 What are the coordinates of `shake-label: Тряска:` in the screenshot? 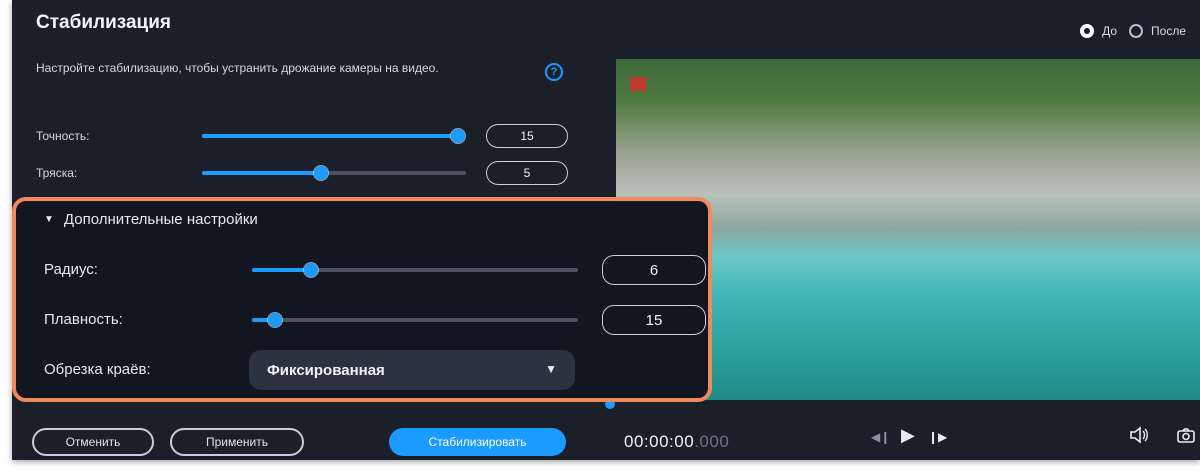 It's located at (57, 173).